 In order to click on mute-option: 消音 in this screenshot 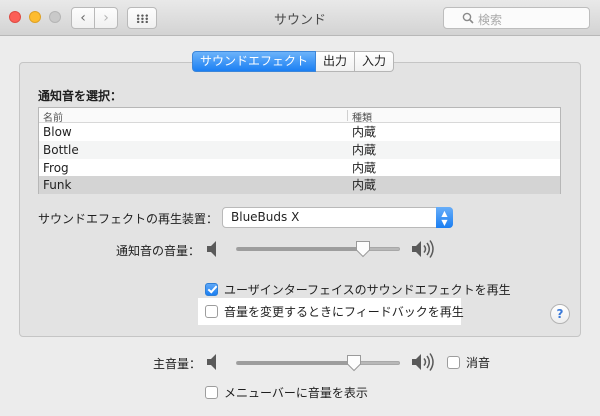, I will do `click(468, 362)`.